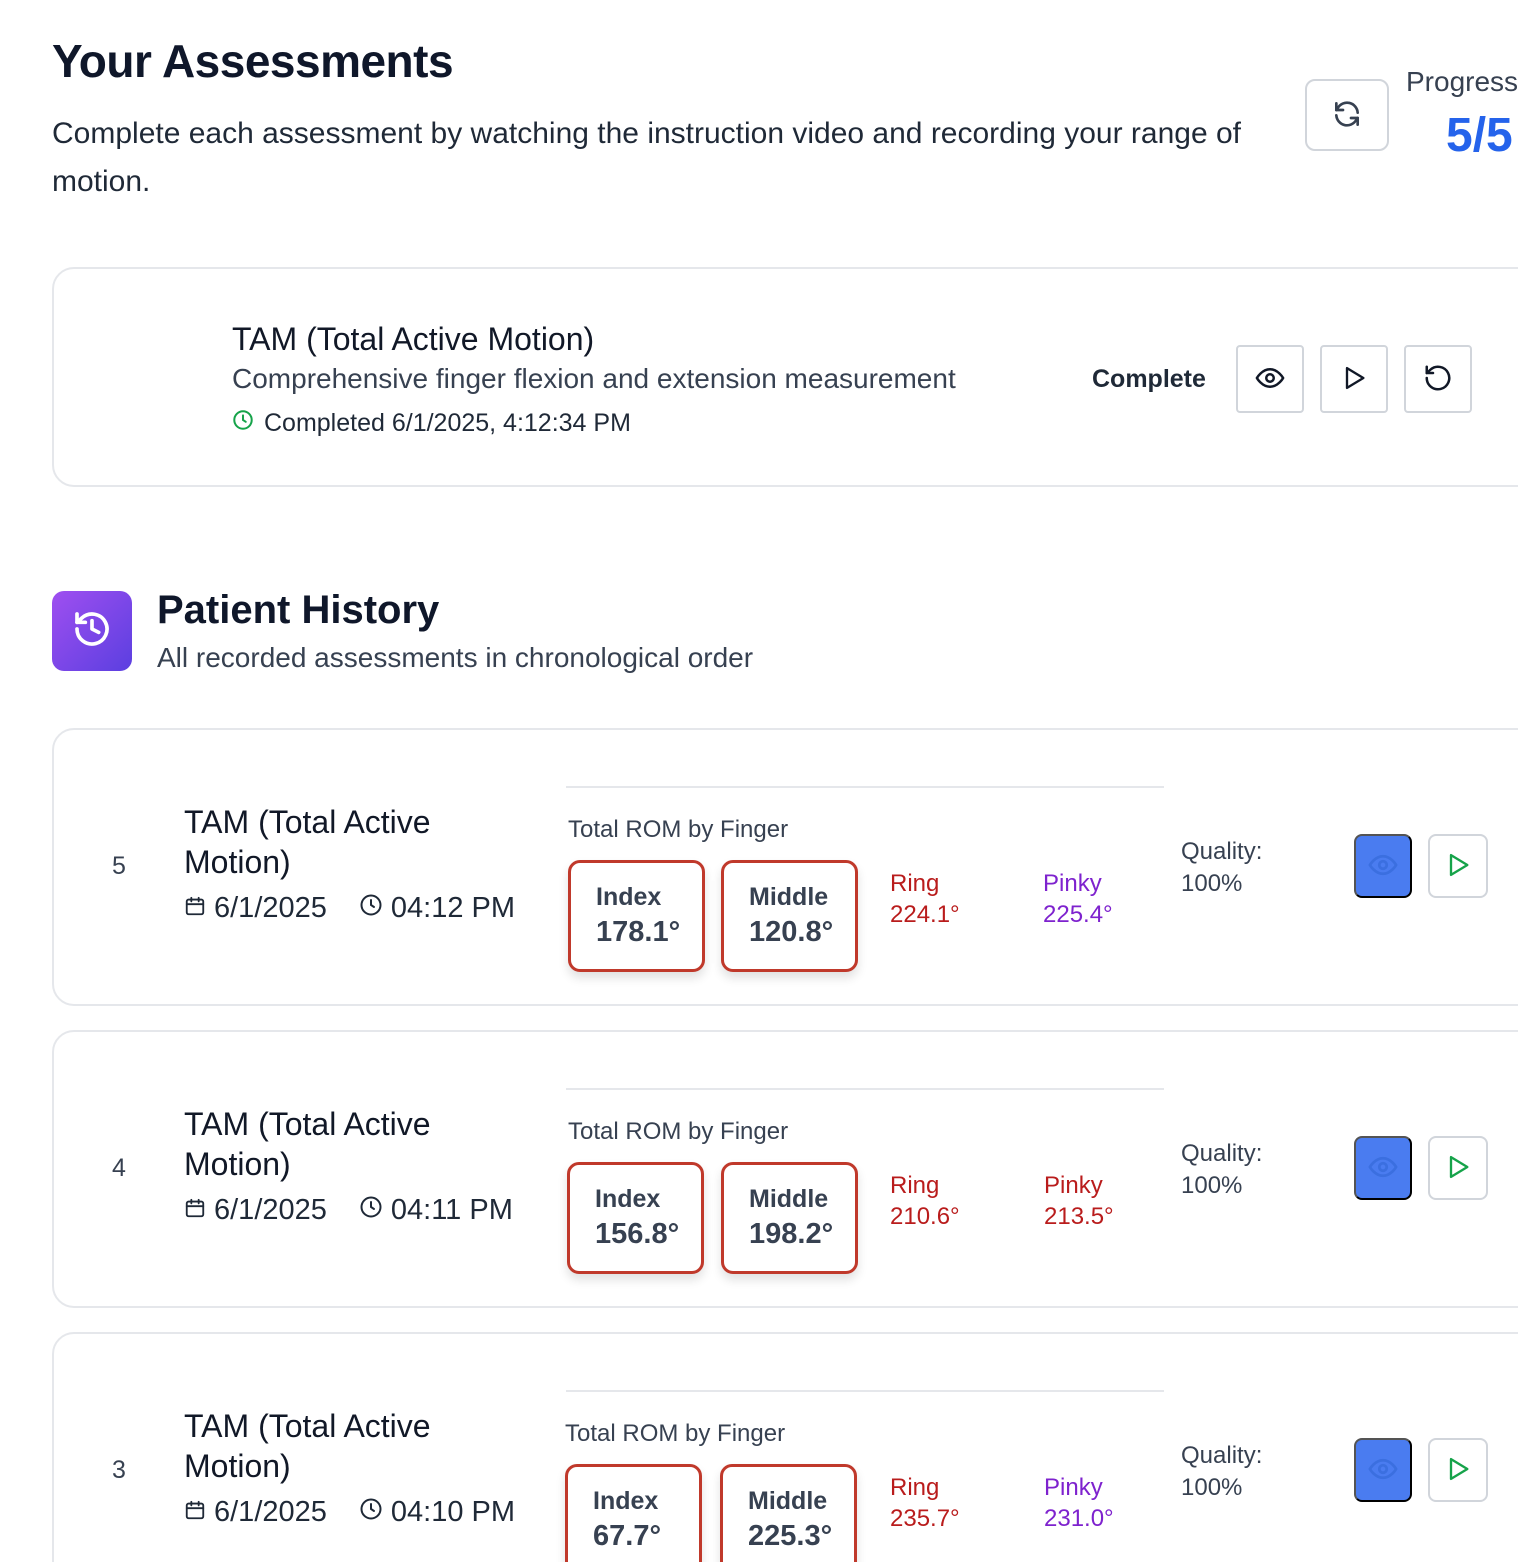 The image size is (1518, 1562). Describe the element at coordinates (925, 1518) in the screenshot. I see `finger-ring-value: 235.7°` at that location.